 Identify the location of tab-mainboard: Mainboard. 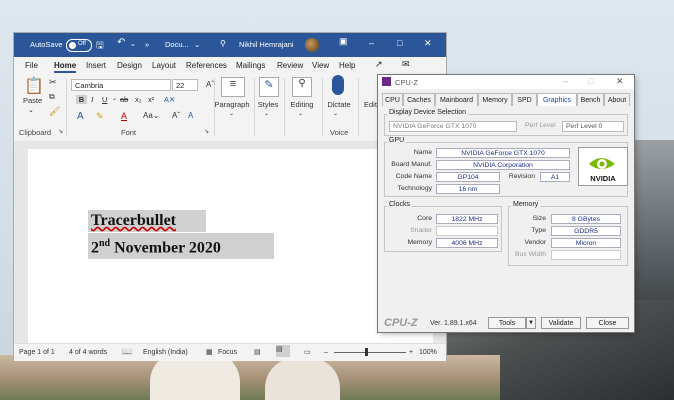
(456, 99).